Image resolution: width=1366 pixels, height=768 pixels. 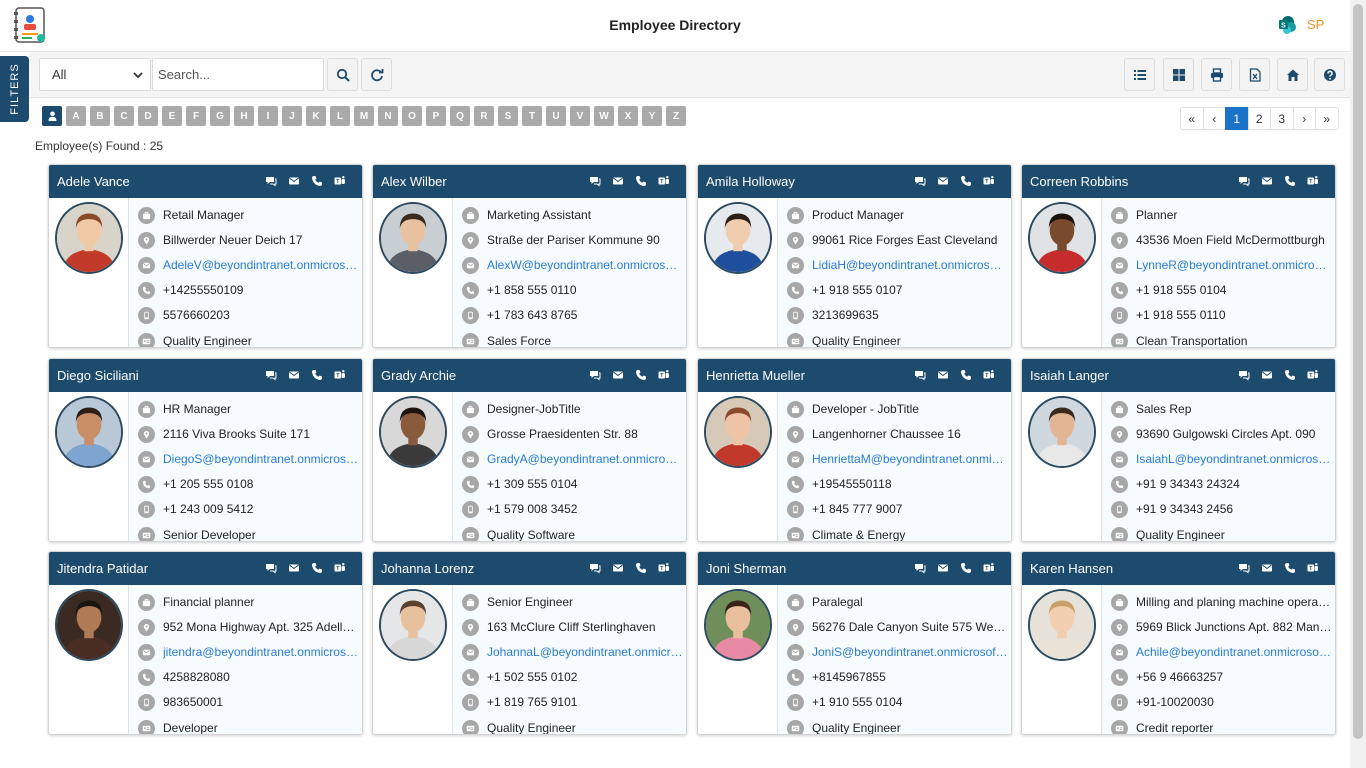 I want to click on alpha-h-button: H, so click(x=244, y=116).